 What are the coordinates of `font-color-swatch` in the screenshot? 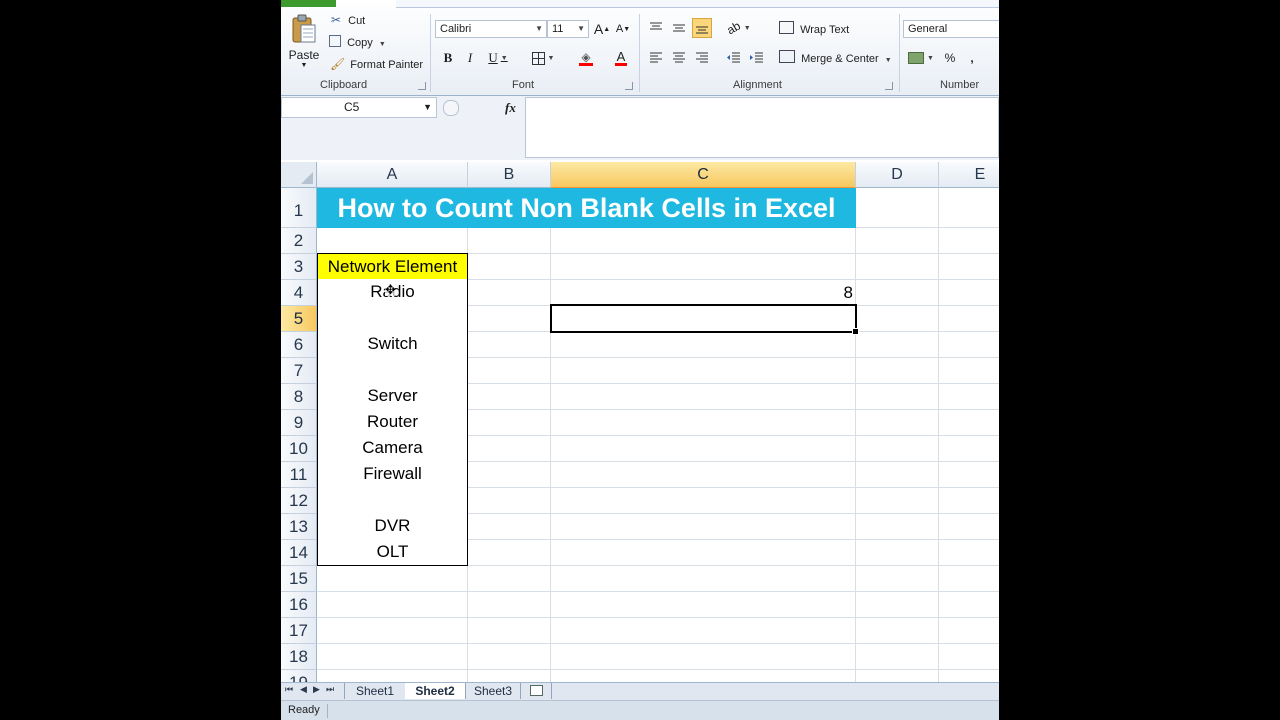 It's located at (621, 64).